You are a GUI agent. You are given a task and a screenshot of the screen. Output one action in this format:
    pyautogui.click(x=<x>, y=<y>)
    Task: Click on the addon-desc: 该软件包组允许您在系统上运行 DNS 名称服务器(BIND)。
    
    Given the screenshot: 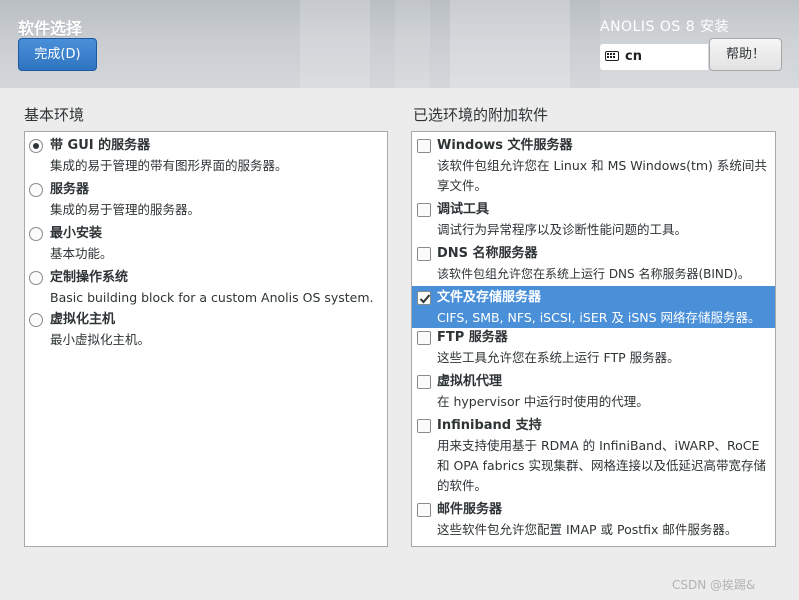 What is the action you would take?
    pyautogui.click(x=593, y=274)
    